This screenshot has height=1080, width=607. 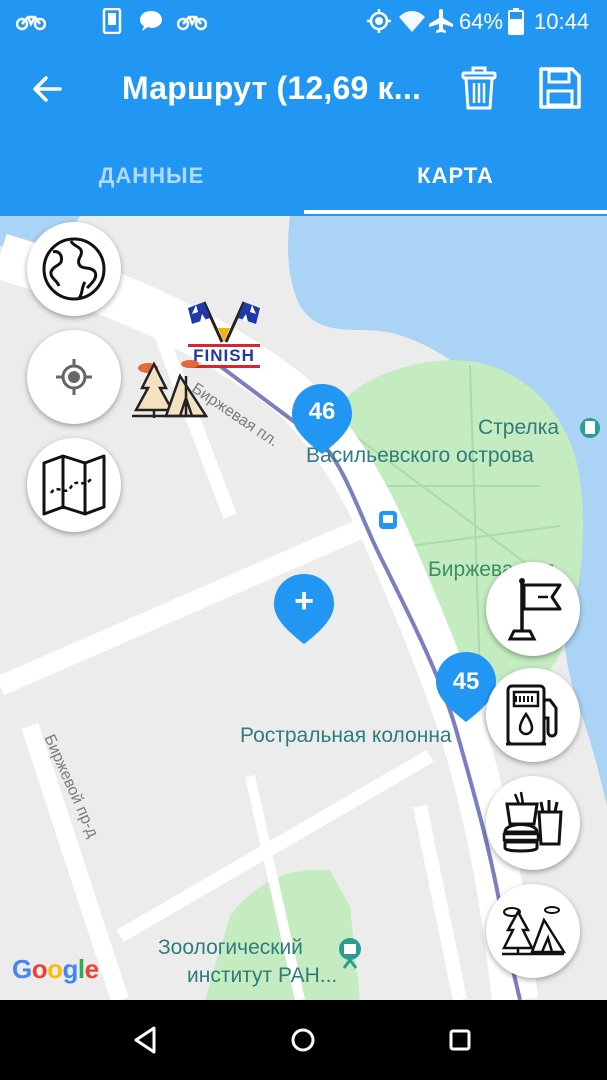 I want to click on flag-button, so click(x=533, y=609).